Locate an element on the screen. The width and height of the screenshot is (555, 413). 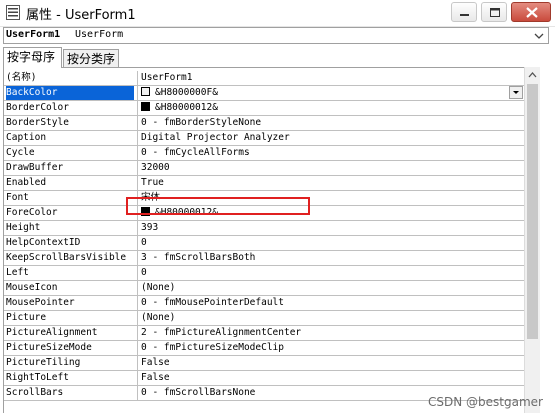
property-value-text: 0 is located at coordinates (144, 242).